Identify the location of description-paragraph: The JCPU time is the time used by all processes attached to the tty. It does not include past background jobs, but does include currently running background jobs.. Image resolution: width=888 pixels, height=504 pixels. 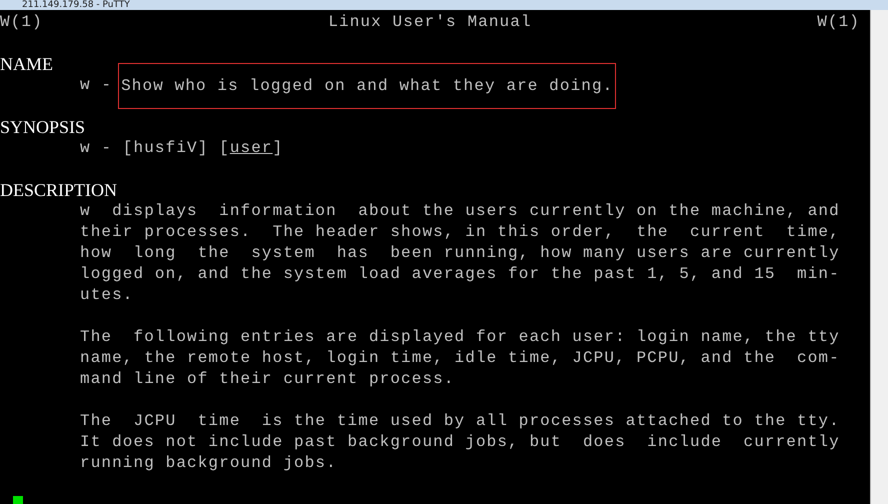
(460, 442).